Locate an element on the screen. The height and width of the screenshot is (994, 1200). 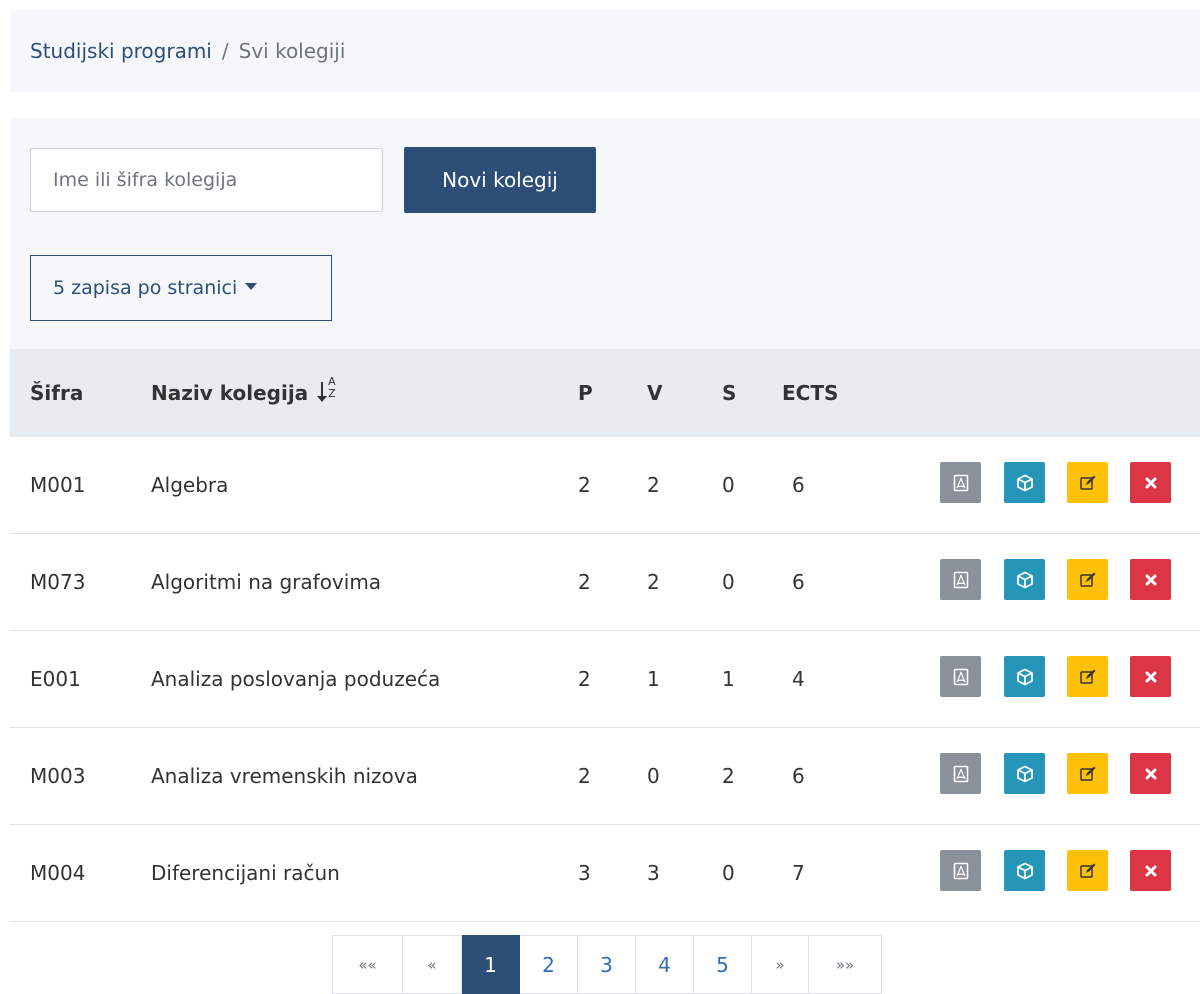
cell-name: Diferencijani račun is located at coordinates (245, 873).